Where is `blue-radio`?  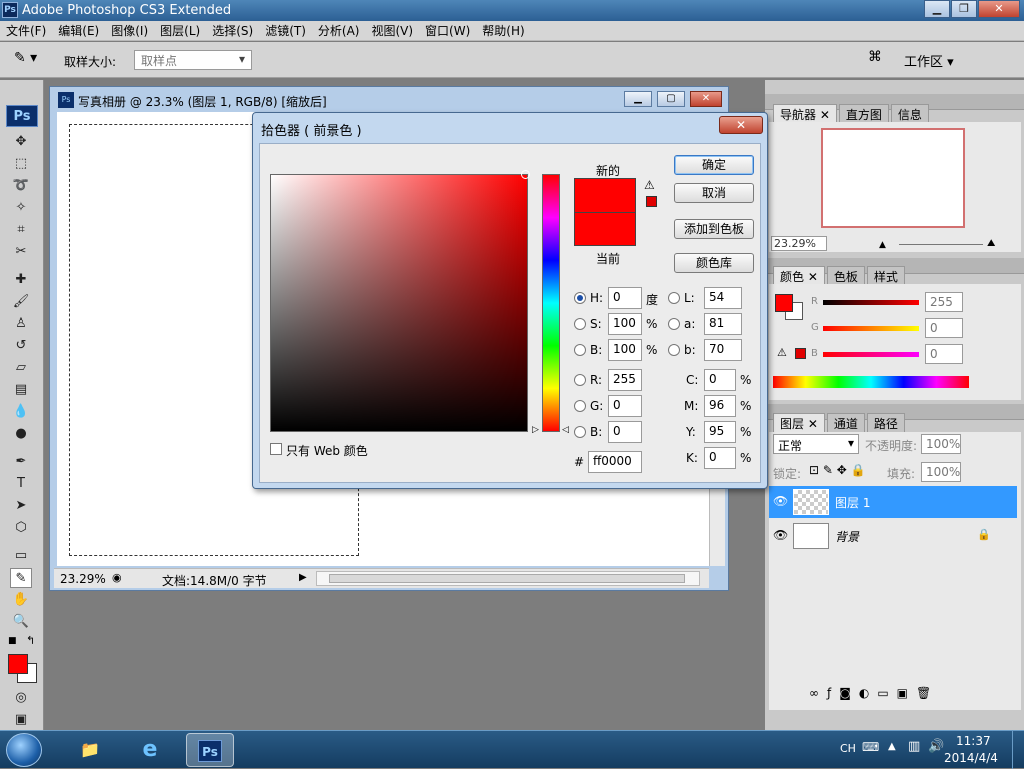 blue-radio is located at coordinates (580, 432).